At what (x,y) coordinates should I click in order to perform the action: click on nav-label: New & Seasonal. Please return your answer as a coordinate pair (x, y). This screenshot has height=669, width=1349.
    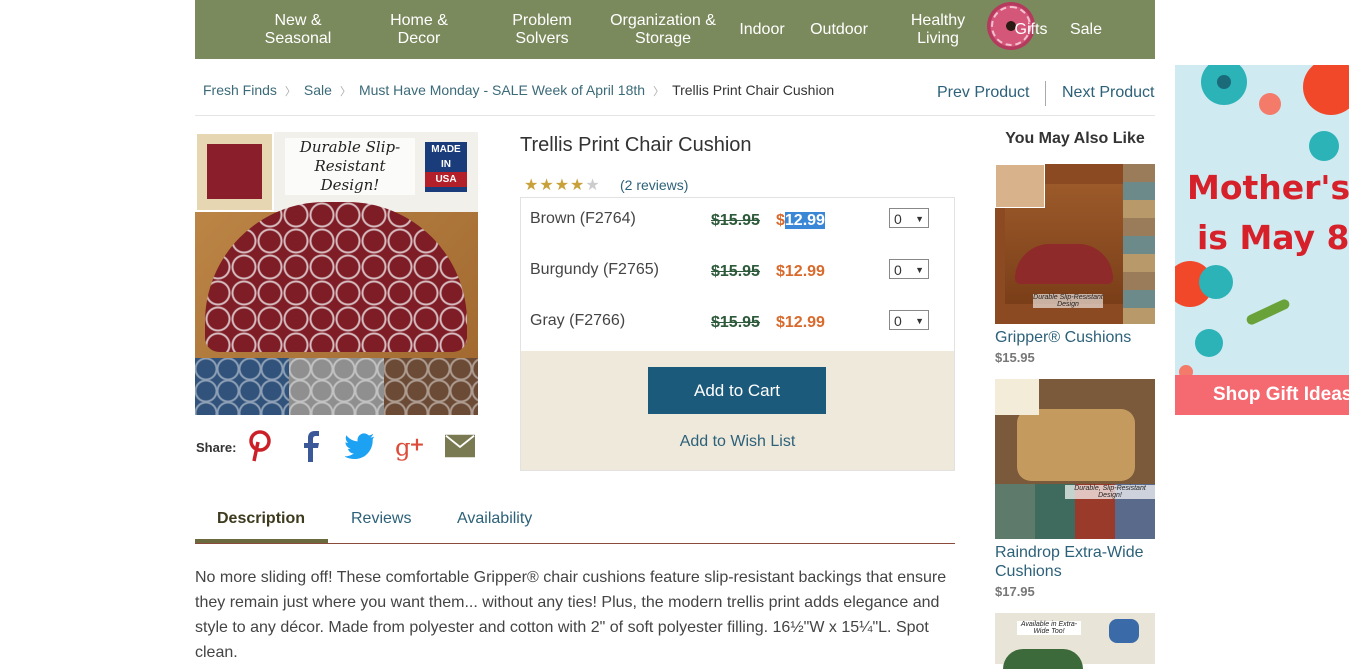
    Looking at the image, I should click on (298, 29).